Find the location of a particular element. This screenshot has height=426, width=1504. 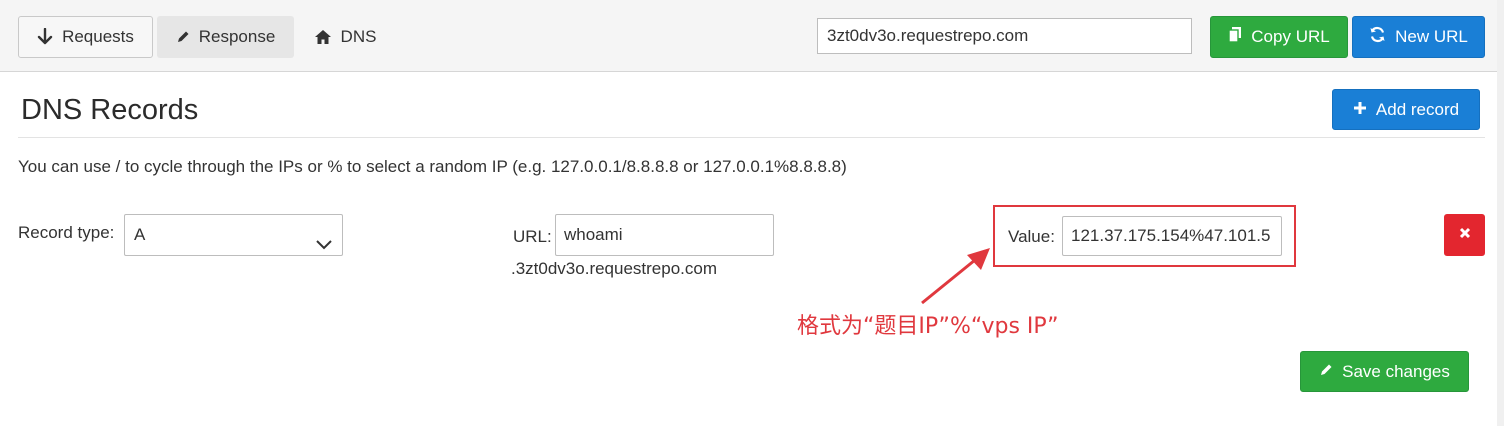

save-changes-button: Save changes is located at coordinates (1384, 371).